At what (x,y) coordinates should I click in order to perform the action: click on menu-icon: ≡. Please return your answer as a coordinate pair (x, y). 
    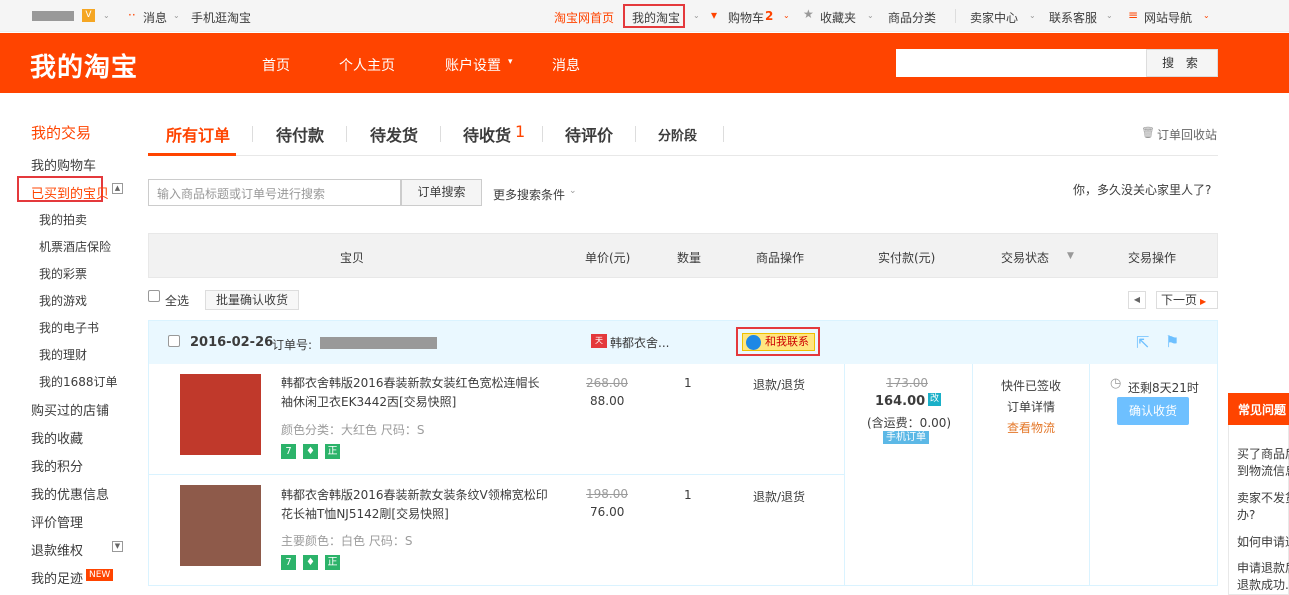
    Looking at the image, I should click on (1133, 15).